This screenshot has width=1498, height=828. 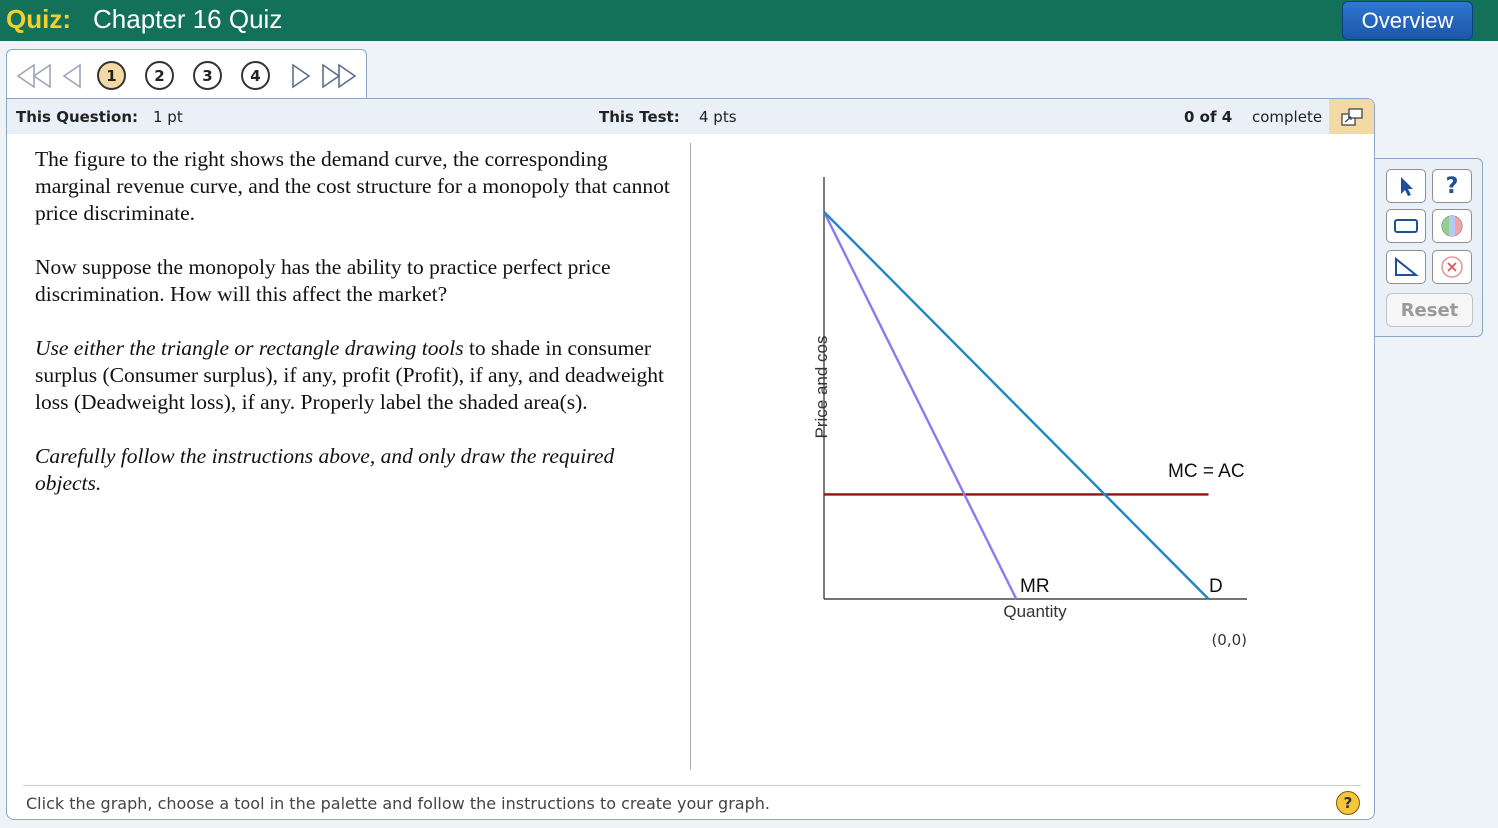 What do you see at coordinates (77, 117) in the screenshot?
I see `this-question-label: This Question:` at bounding box center [77, 117].